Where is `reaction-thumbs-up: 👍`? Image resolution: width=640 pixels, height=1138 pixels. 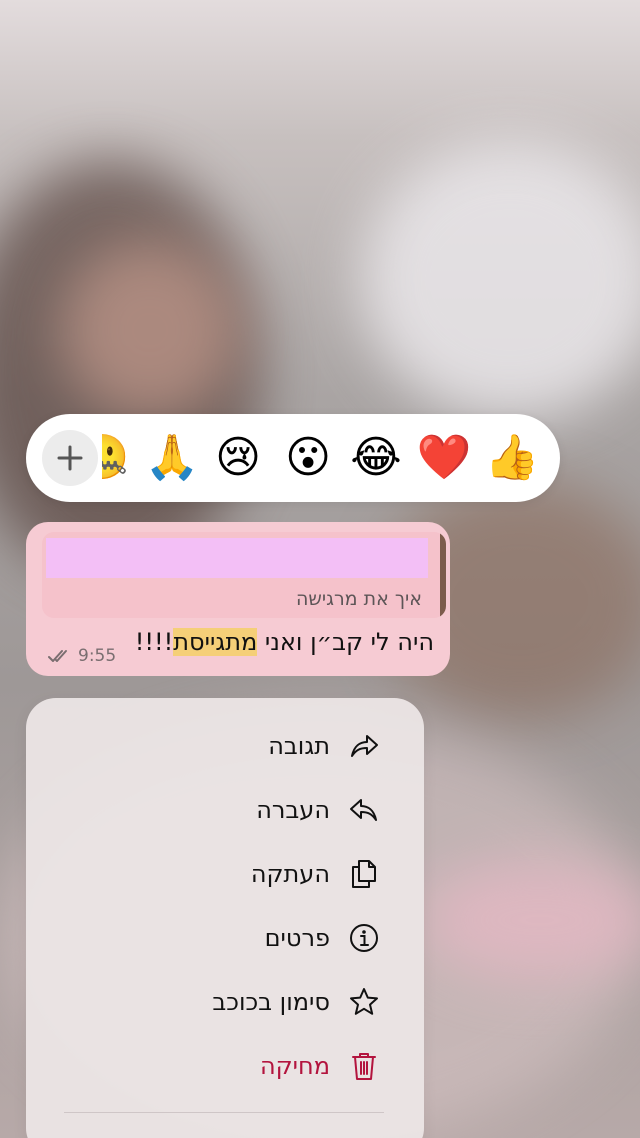 reaction-thumbs-up: 👍 is located at coordinates (512, 458).